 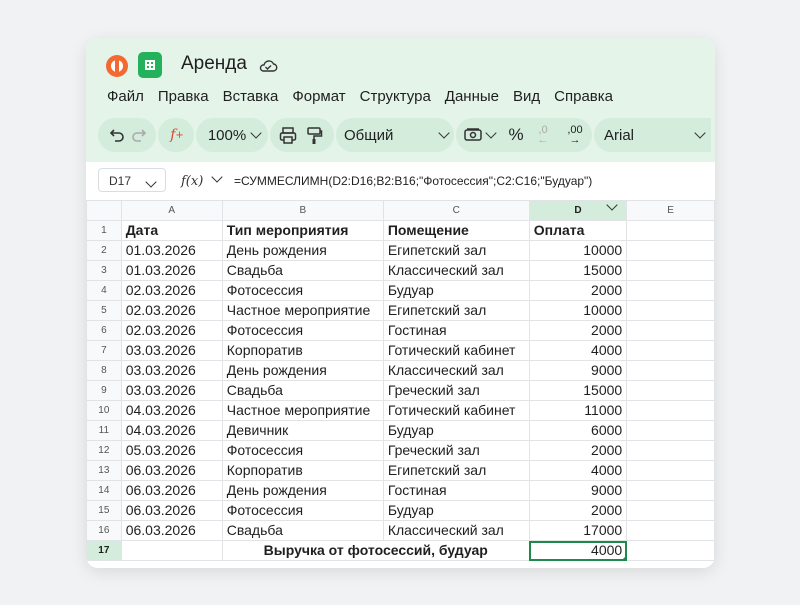 I want to click on column-header-d: D, so click(x=578, y=210).